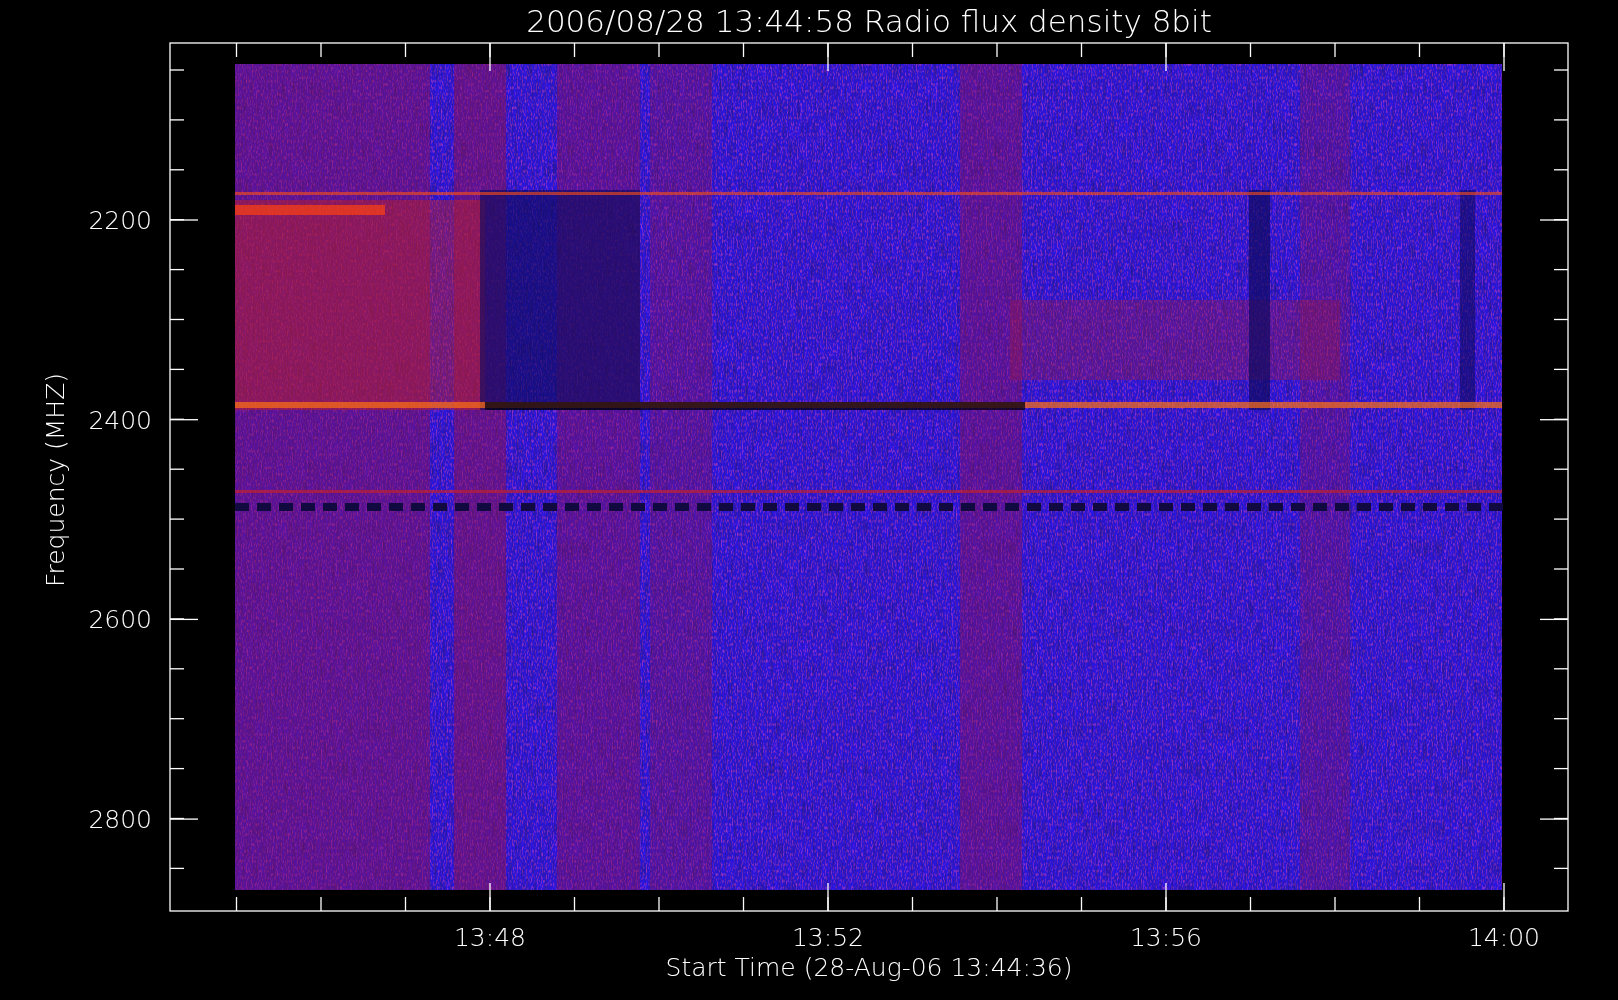  What do you see at coordinates (1166, 937) in the screenshot?
I see `x-tick-label: 13:56` at bounding box center [1166, 937].